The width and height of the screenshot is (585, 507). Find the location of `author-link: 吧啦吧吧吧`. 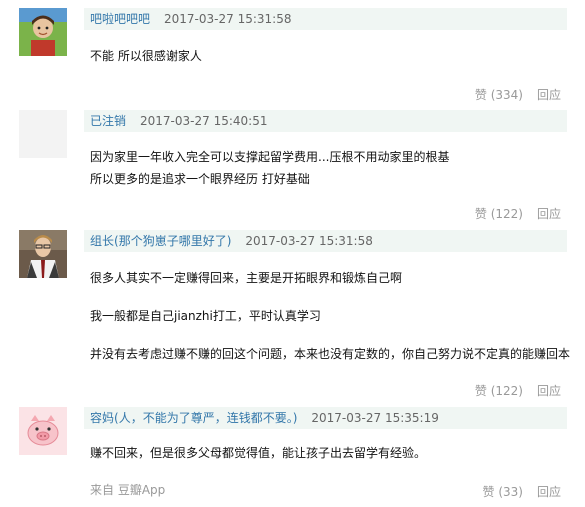

author-link: 吧啦吧吧吧 is located at coordinates (120, 19).